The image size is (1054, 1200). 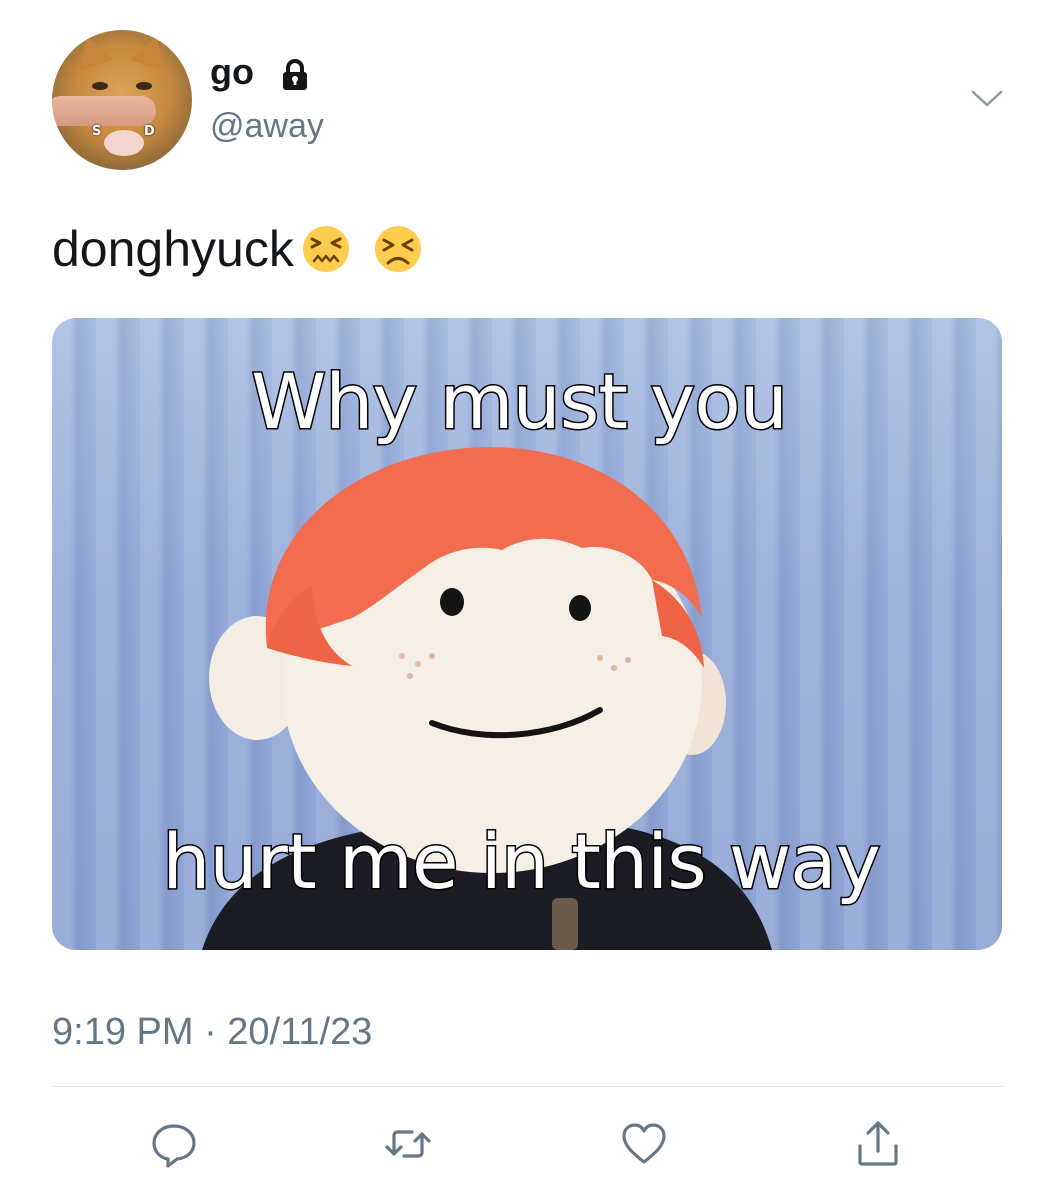 What do you see at coordinates (521, 861) in the screenshot?
I see `meme-caption-bottom: hurt me in this way` at bounding box center [521, 861].